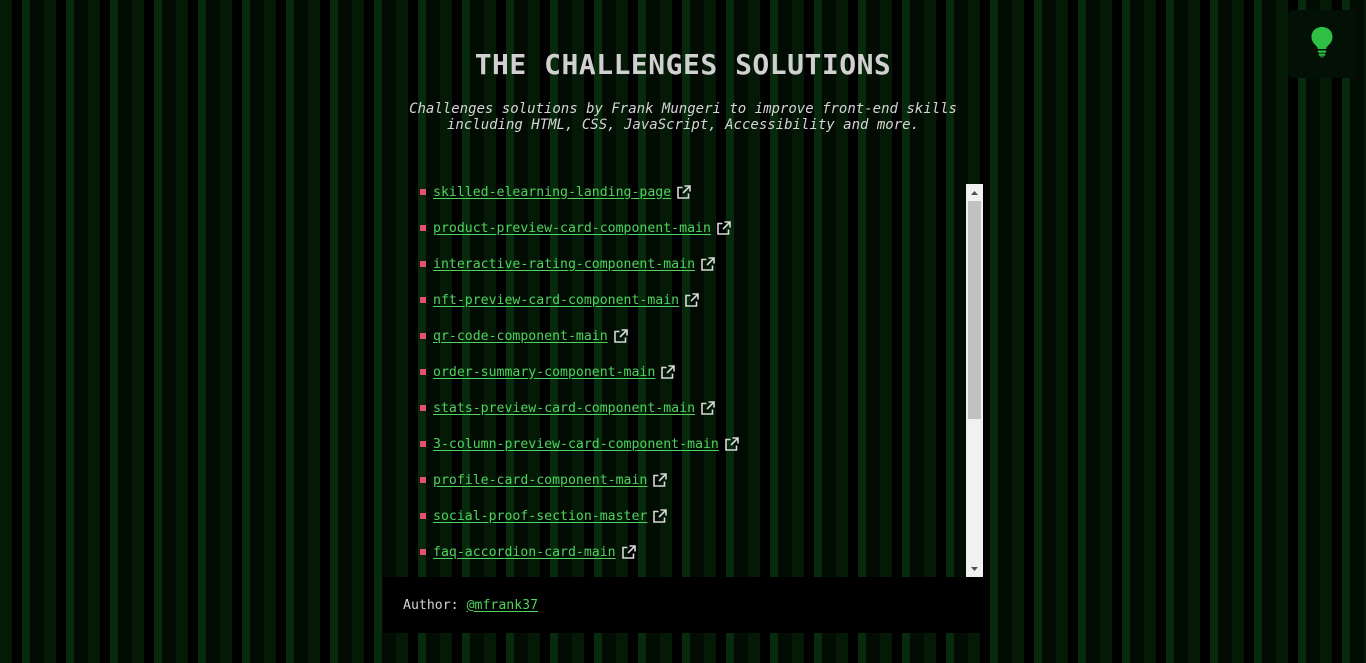 The image size is (1366, 663). I want to click on challenge-link: nft-preview-card-component-main, so click(556, 300).